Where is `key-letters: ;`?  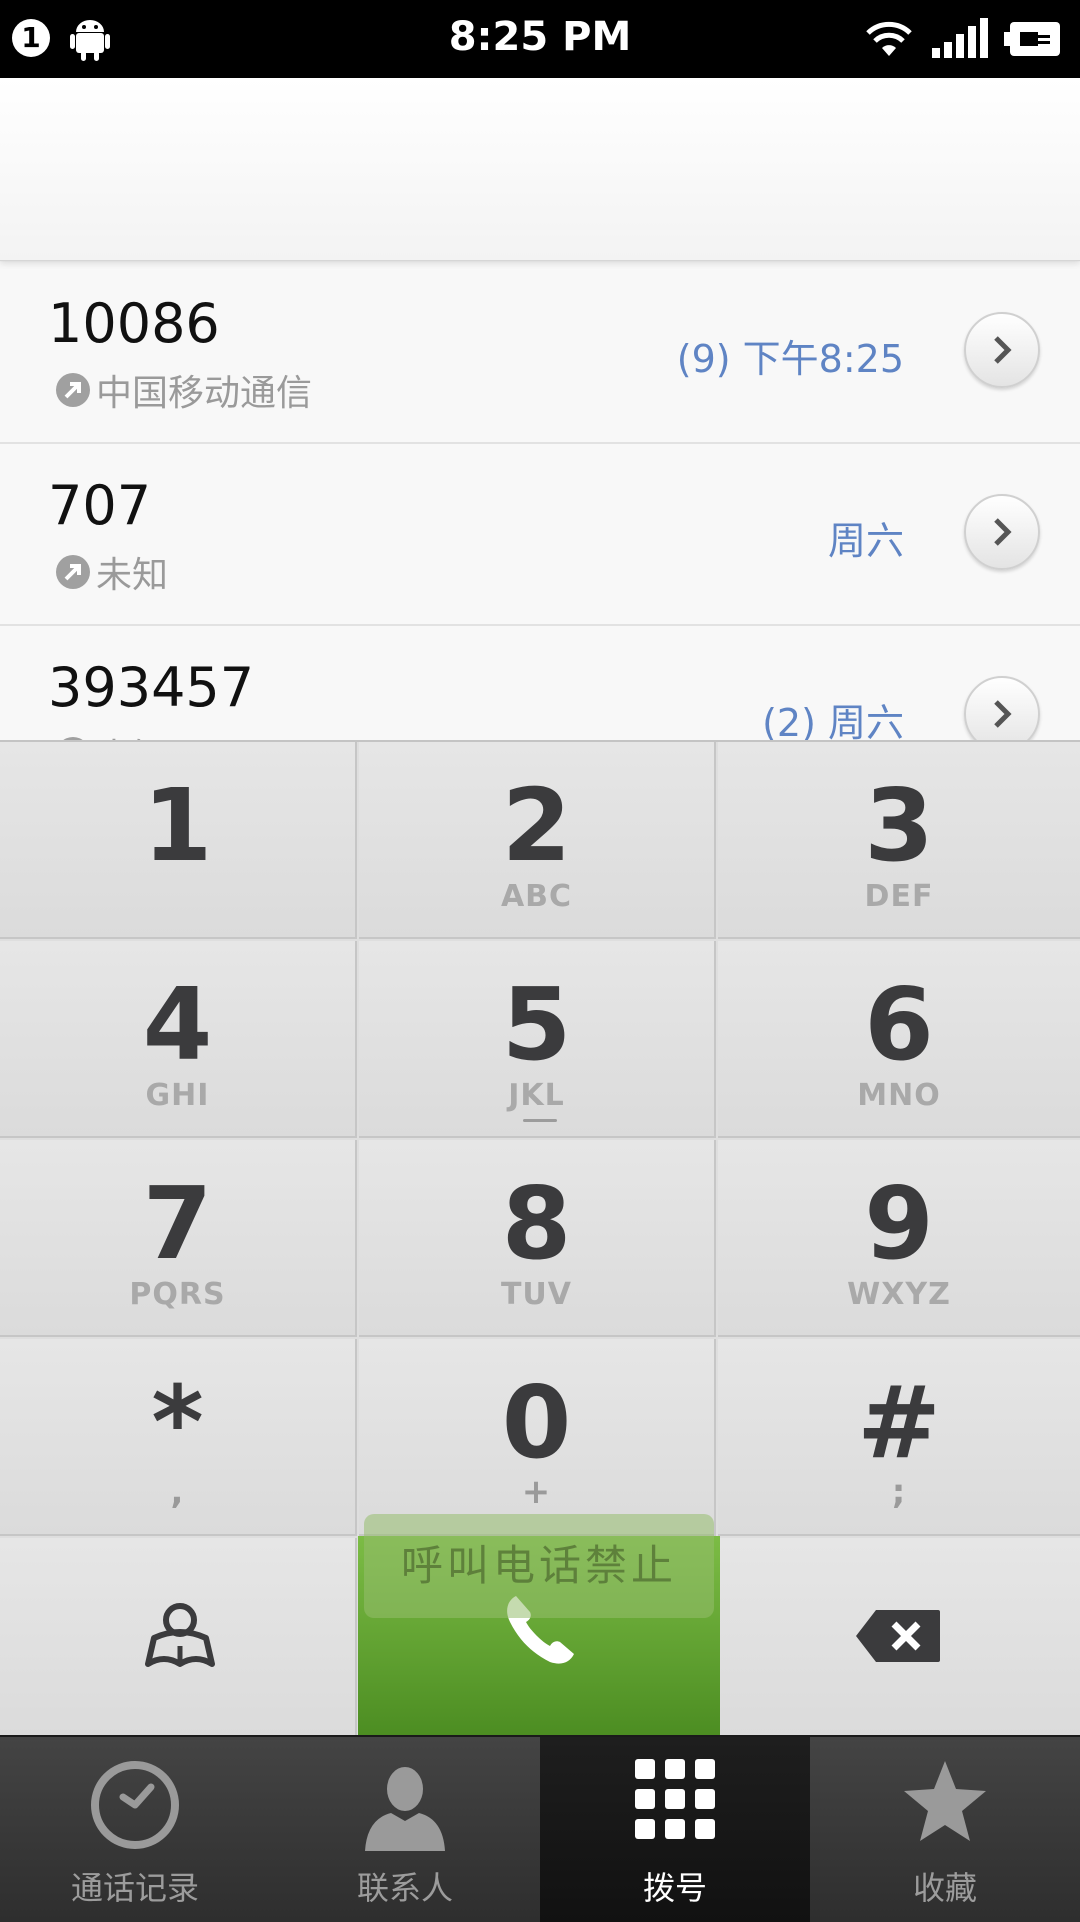 key-letters: ; is located at coordinates (899, 1492).